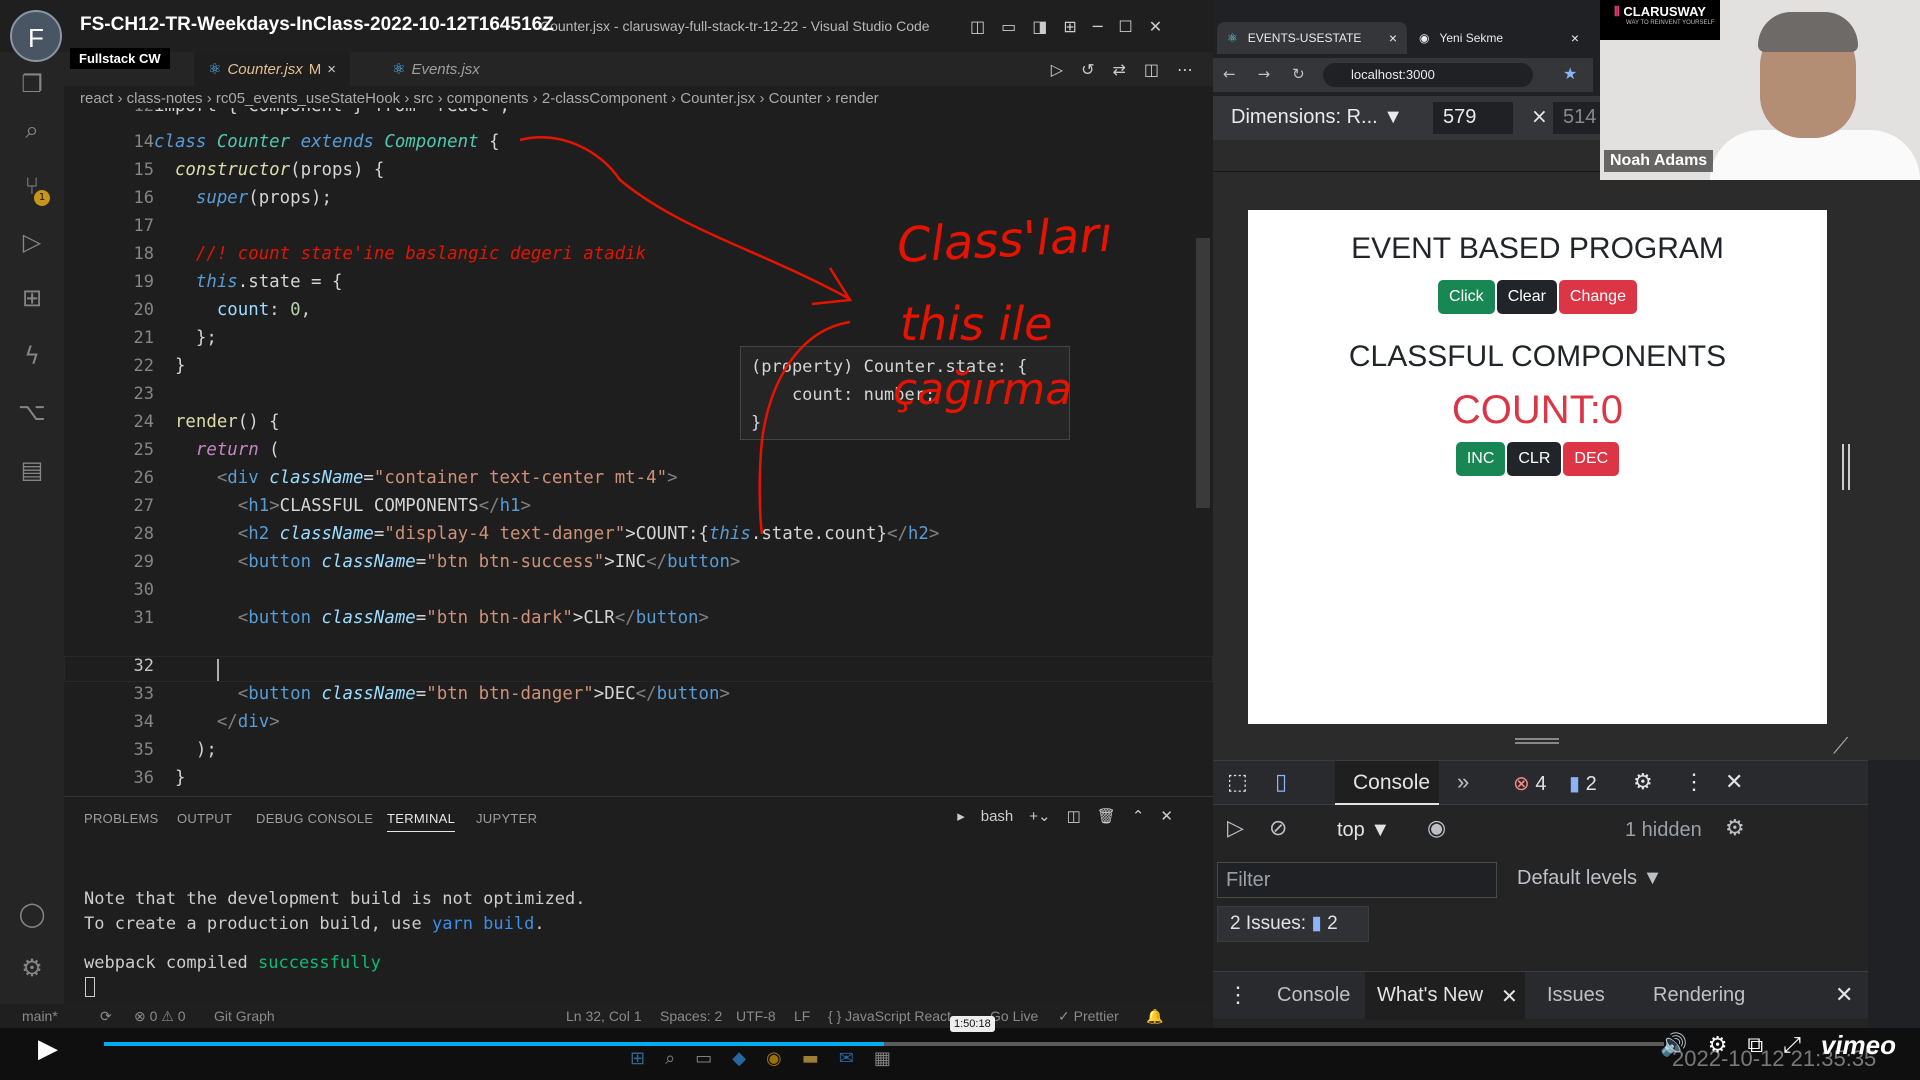  Describe the element at coordinates (1509, 996) in the screenshot. I see `tab-close-icon: ✕` at that location.